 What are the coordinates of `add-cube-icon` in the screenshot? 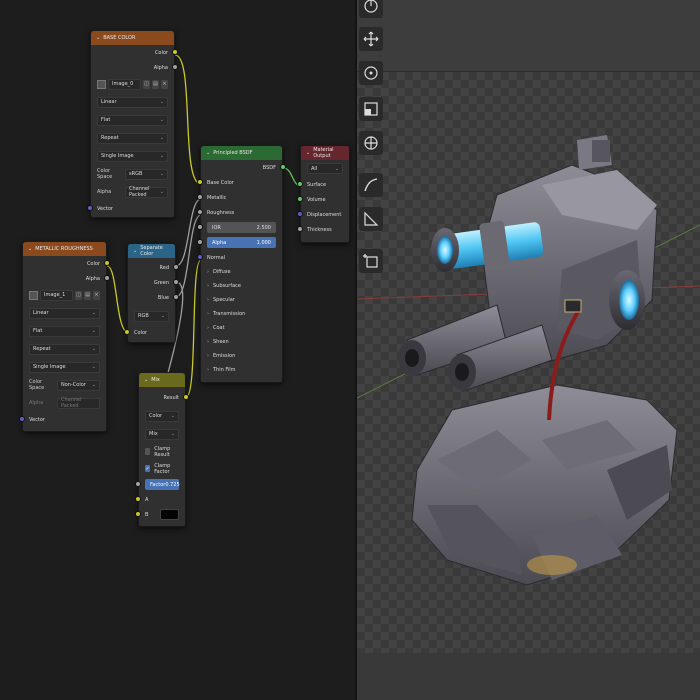 It's located at (371, 261).